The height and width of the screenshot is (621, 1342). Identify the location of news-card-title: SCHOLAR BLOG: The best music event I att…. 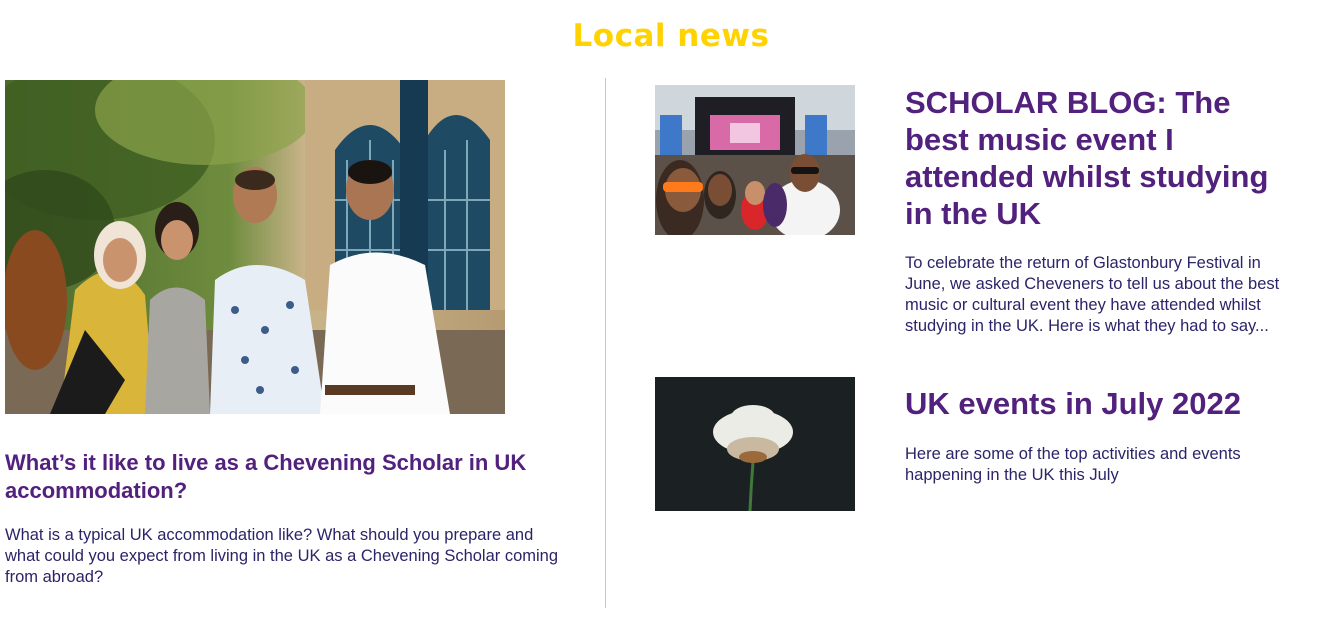
(1102, 158).